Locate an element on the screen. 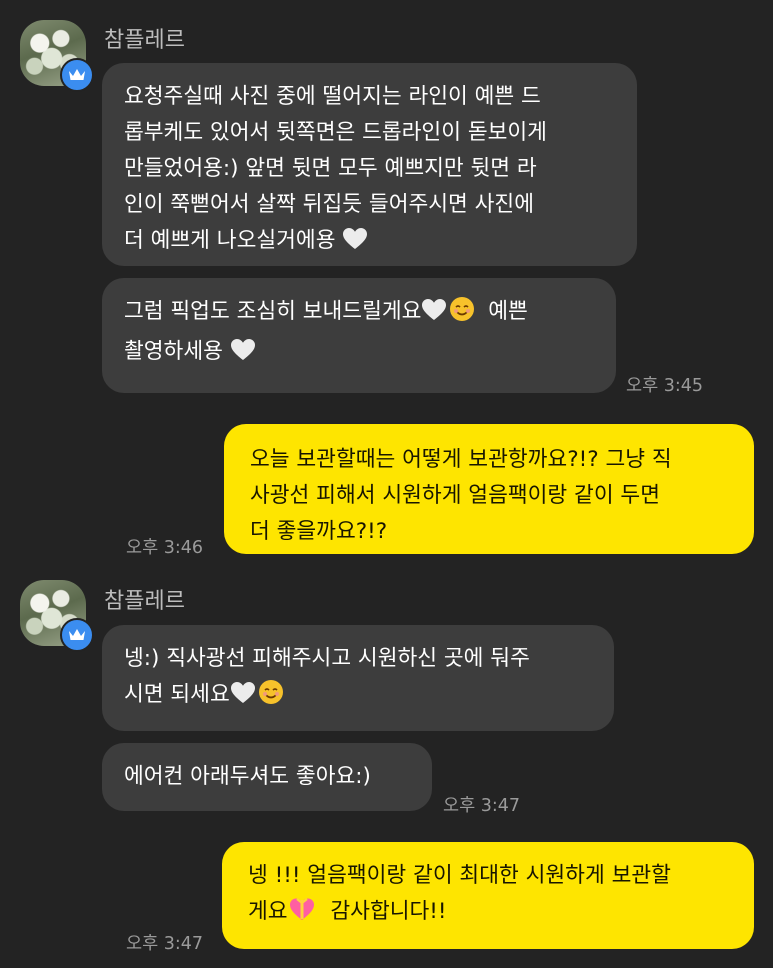 The height and width of the screenshot is (968, 773). message-line: 요청주실때 사진 중에 떨어지는 라인이 예쁜 드 is located at coordinates (332, 96).